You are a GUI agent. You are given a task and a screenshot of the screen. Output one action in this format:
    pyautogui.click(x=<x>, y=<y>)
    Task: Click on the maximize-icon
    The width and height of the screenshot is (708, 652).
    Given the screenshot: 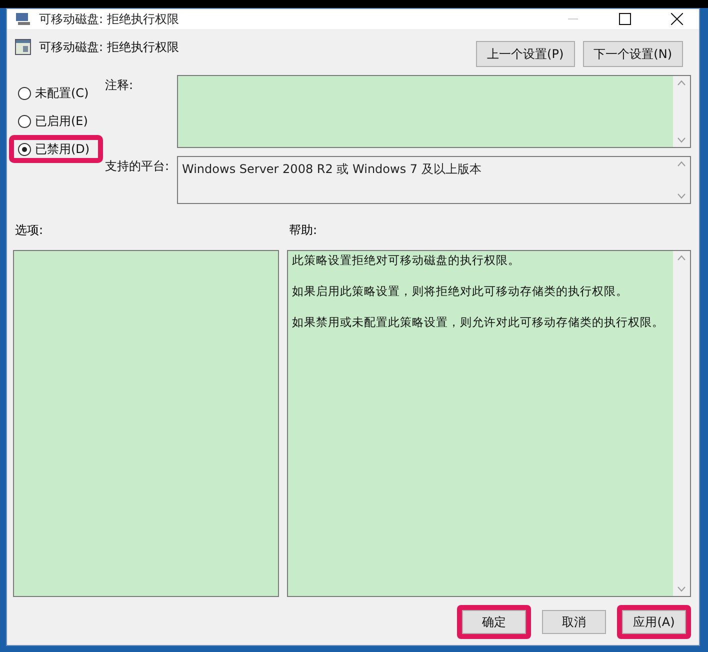 What is the action you would take?
    pyautogui.click(x=625, y=19)
    